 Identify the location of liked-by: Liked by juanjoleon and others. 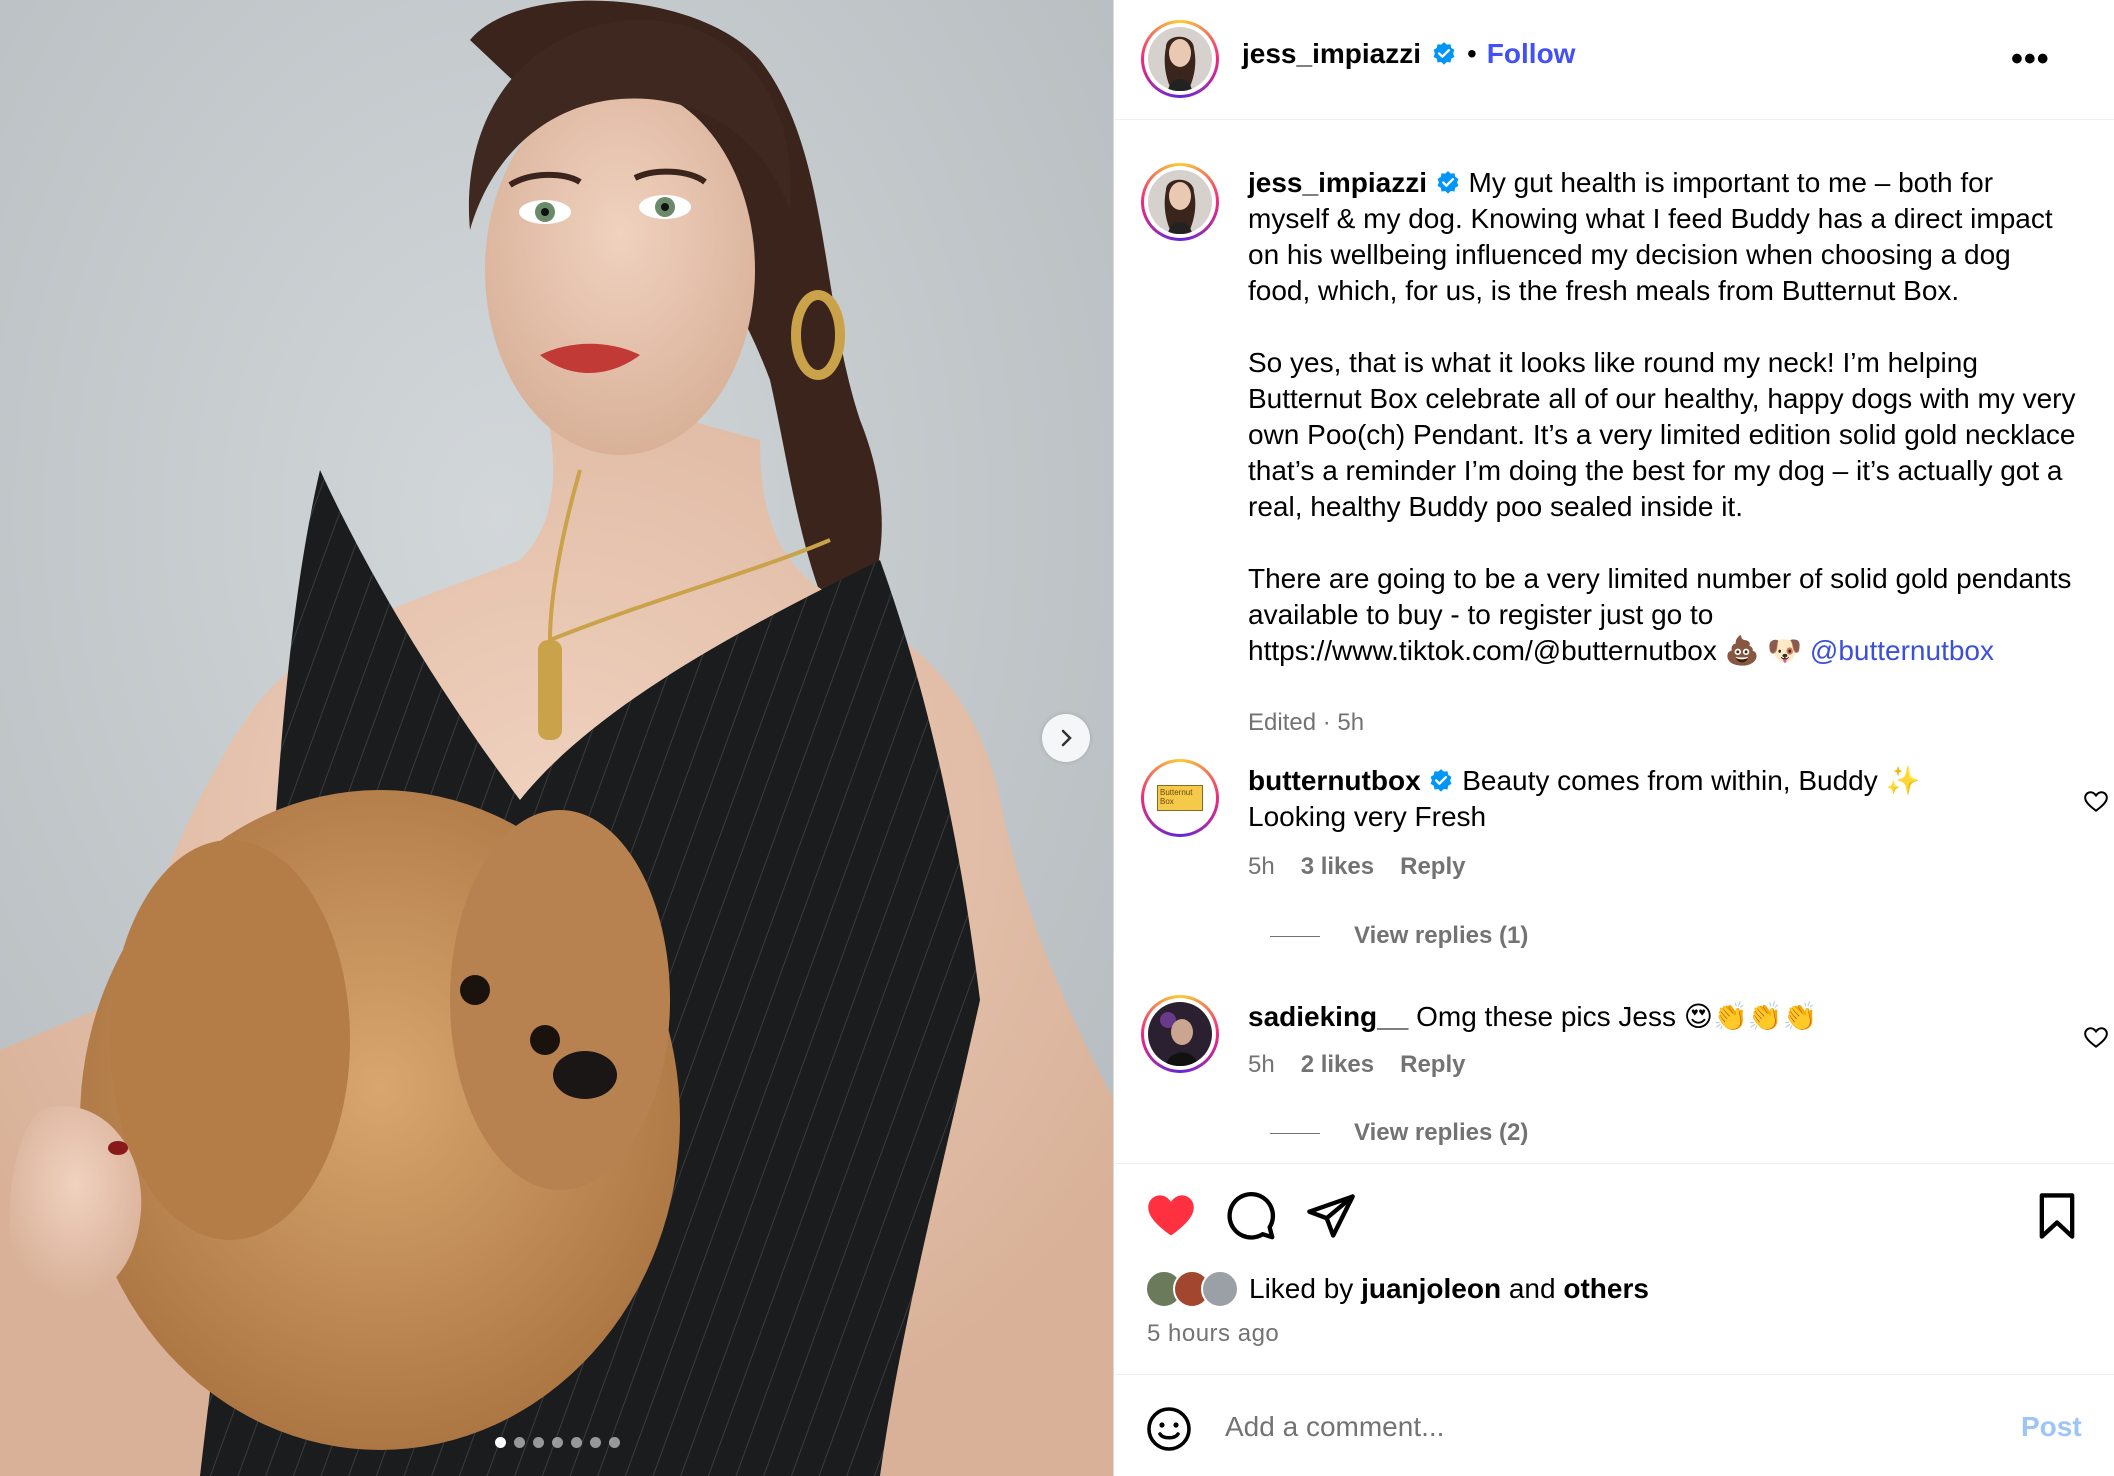
(1397, 1289).